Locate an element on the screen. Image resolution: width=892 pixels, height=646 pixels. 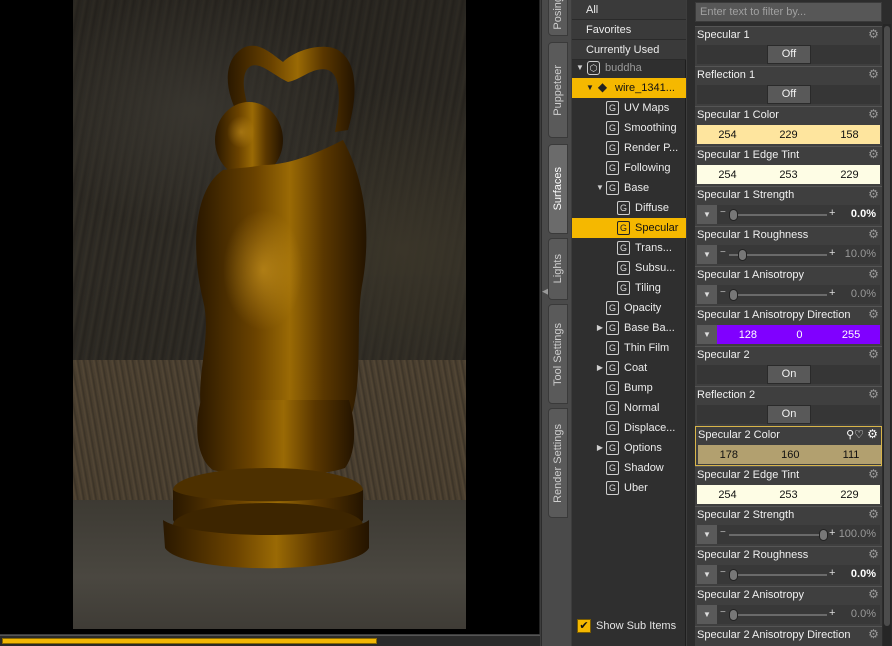
red-value: 178 is located at coordinates (729, 455).